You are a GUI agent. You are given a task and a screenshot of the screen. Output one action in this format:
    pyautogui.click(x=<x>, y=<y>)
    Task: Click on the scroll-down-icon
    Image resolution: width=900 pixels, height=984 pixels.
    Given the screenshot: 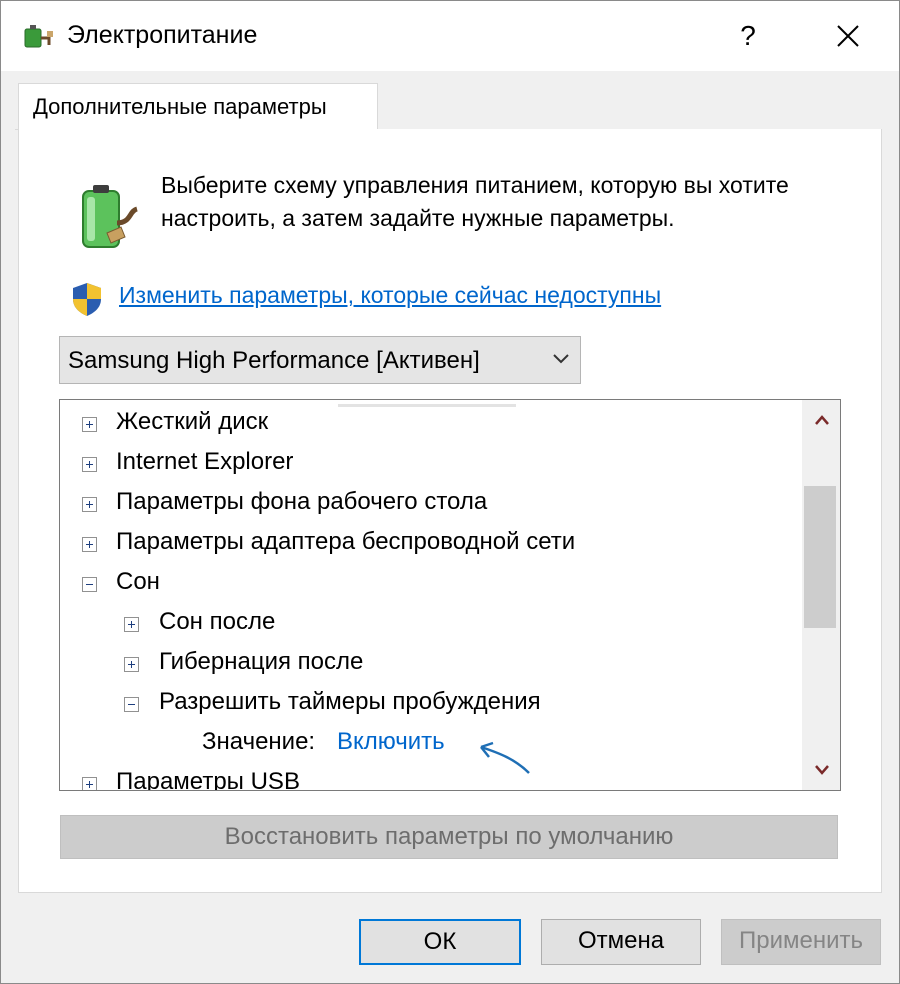 What is the action you would take?
    pyautogui.click(x=822, y=770)
    